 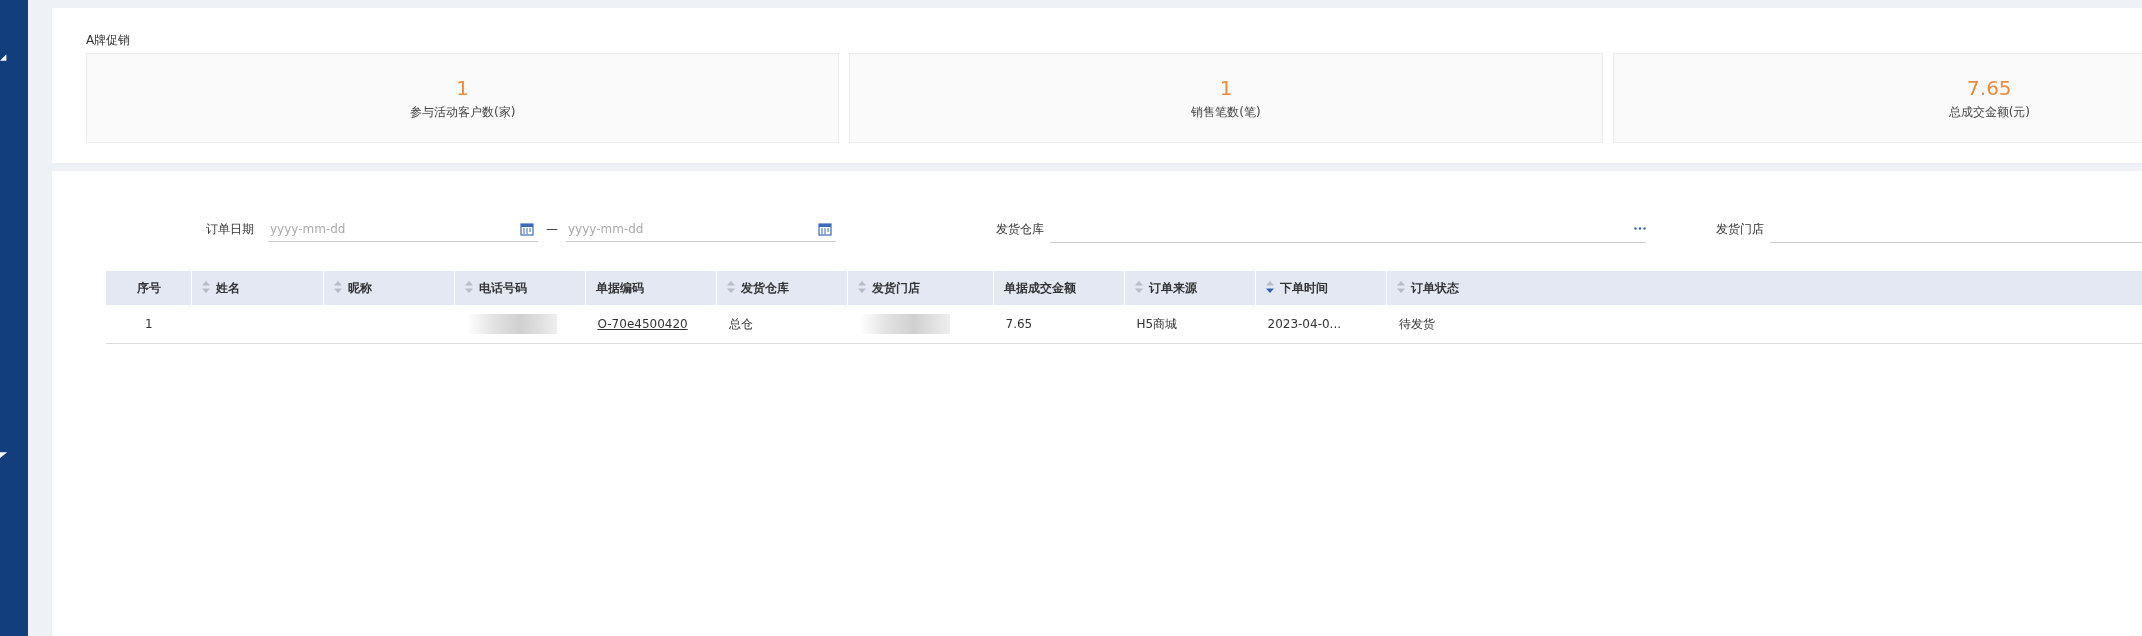 What do you see at coordinates (109, 40) in the screenshot?
I see `promo-title: A牌促销` at bounding box center [109, 40].